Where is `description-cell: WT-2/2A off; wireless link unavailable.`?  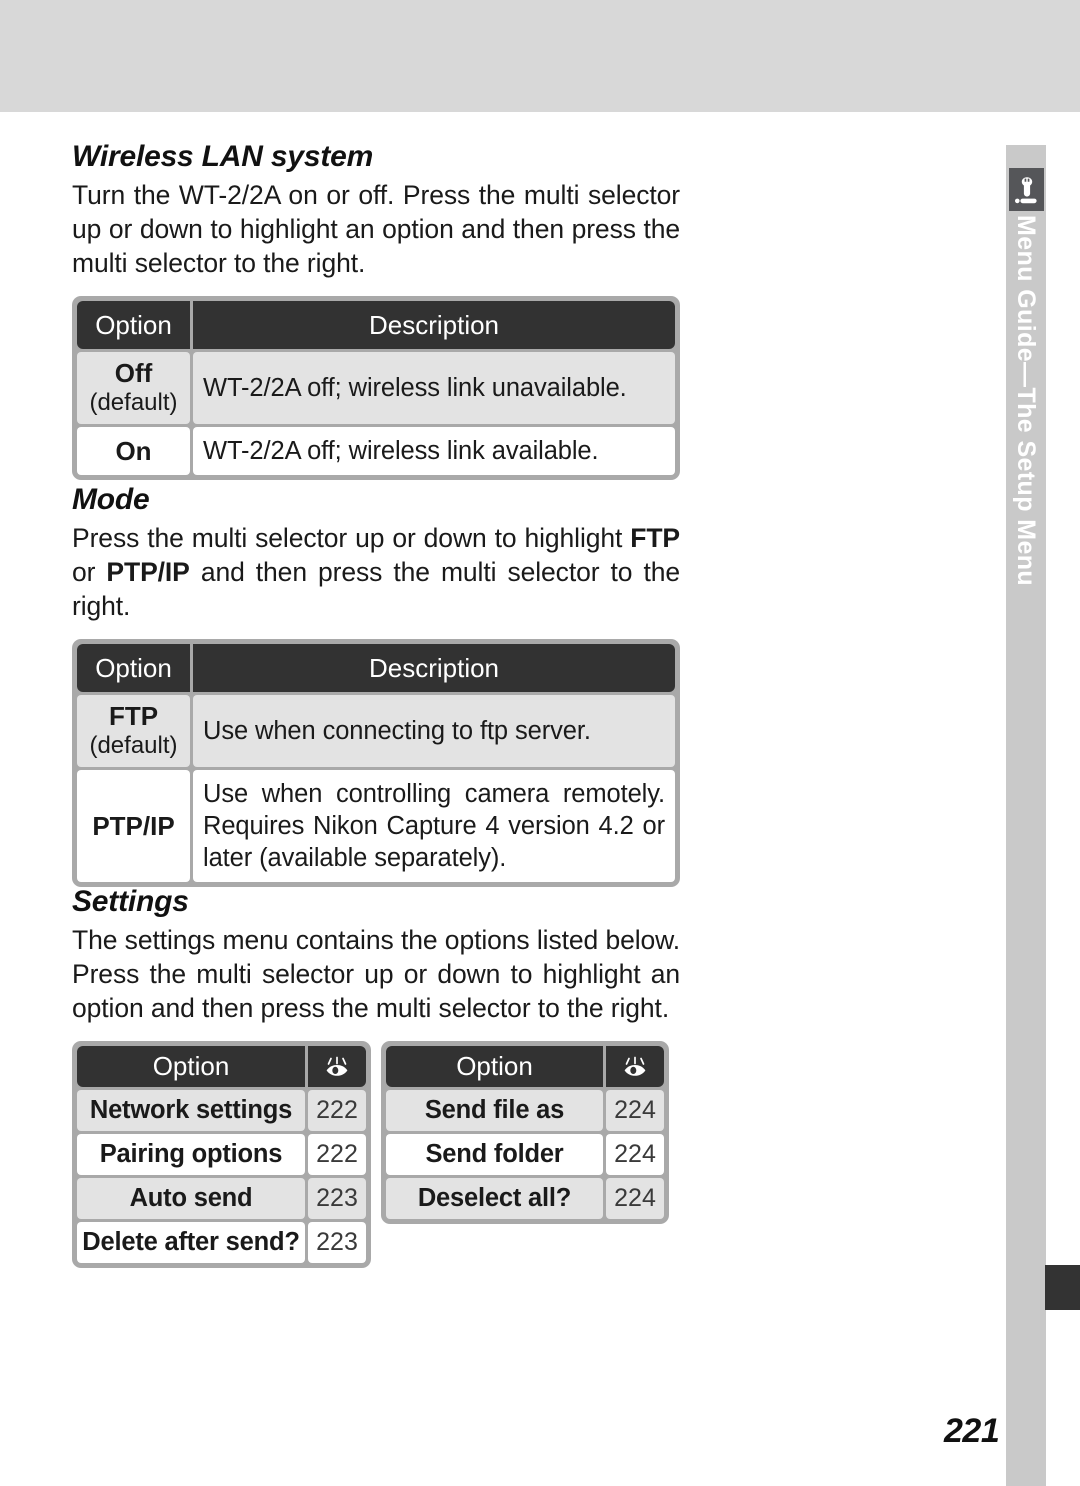
description-cell: WT-2/2A off; wireless link unavailable. is located at coordinates (434, 388).